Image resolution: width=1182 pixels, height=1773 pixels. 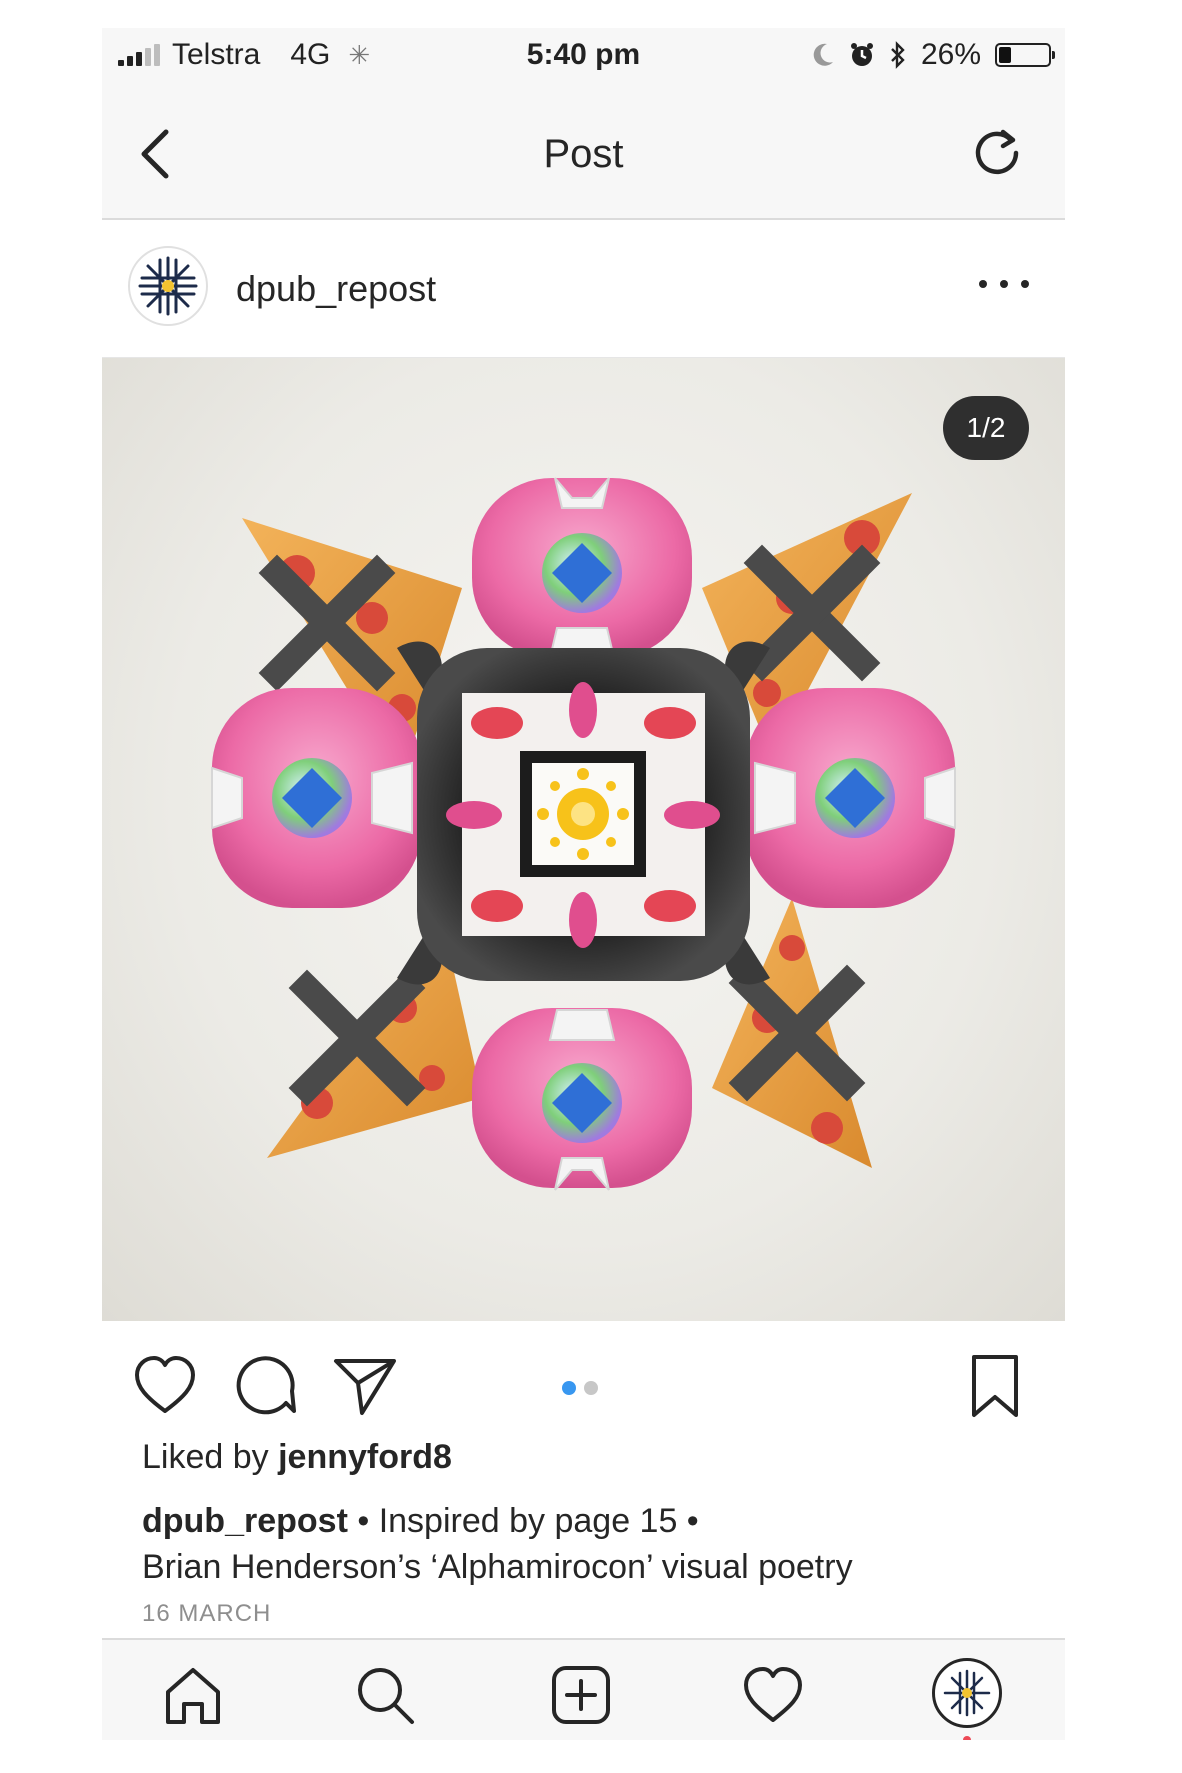 What do you see at coordinates (998, 153) in the screenshot?
I see `refresh-icon` at bounding box center [998, 153].